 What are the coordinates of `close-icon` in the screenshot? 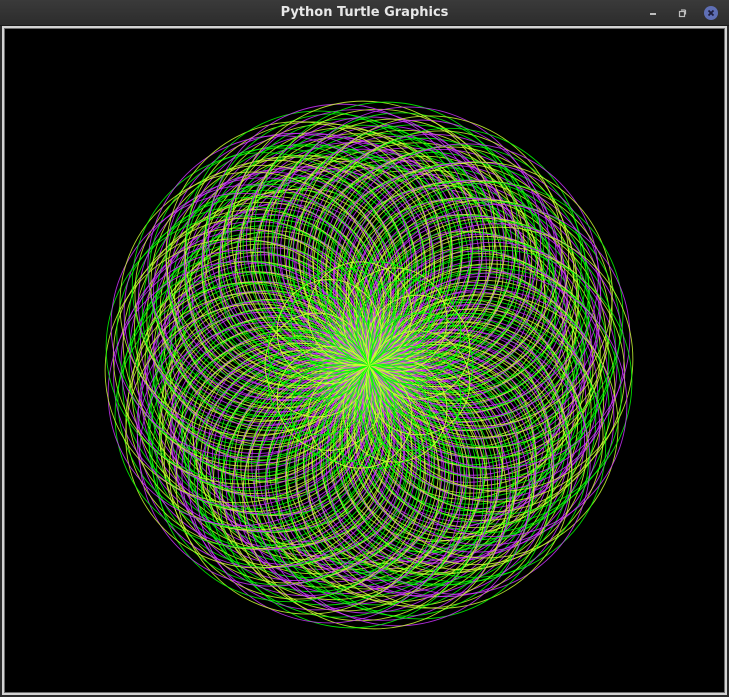 It's located at (711, 13).